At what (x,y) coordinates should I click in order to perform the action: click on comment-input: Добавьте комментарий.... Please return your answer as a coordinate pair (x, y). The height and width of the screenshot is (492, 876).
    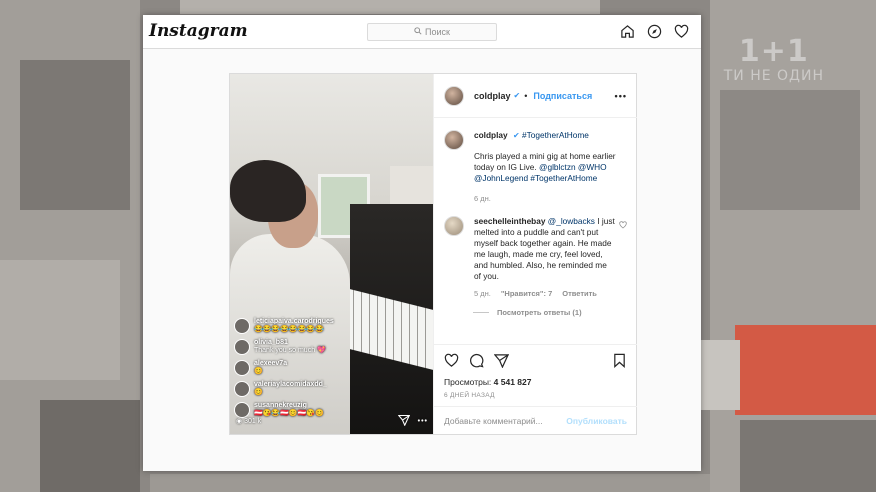
    Looking at the image, I should click on (493, 421).